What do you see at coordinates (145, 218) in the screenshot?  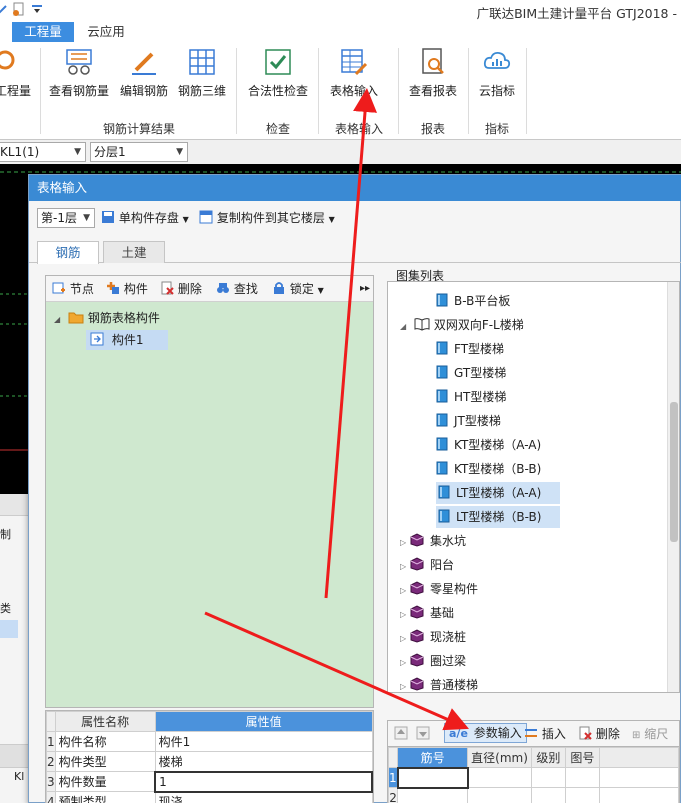 I see `single-save-button: 单构件存盘 ▼` at bounding box center [145, 218].